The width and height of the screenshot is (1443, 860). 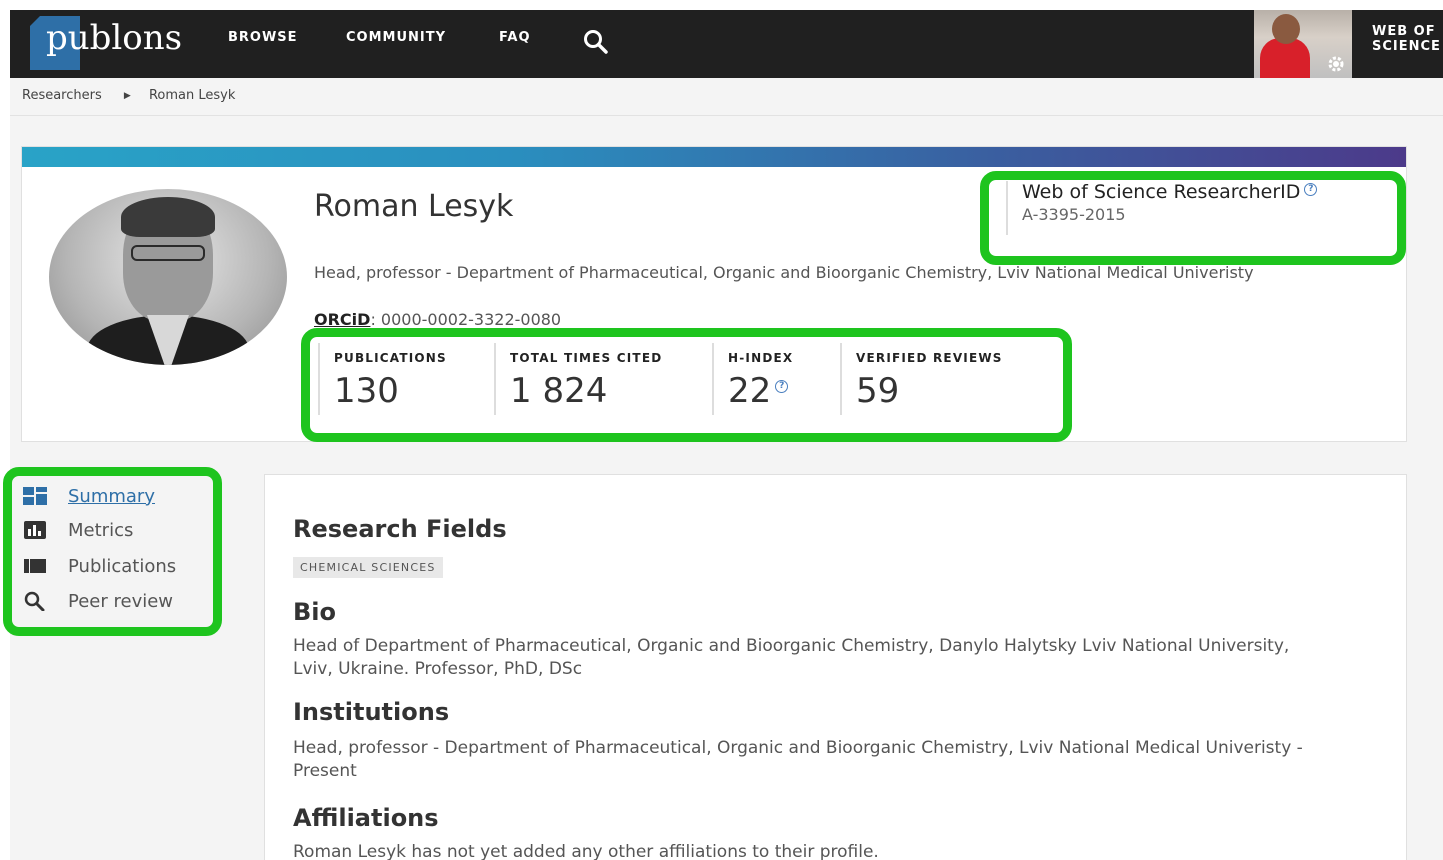 I want to click on wos-line-2: SCIENCE, so click(x=1406, y=46).